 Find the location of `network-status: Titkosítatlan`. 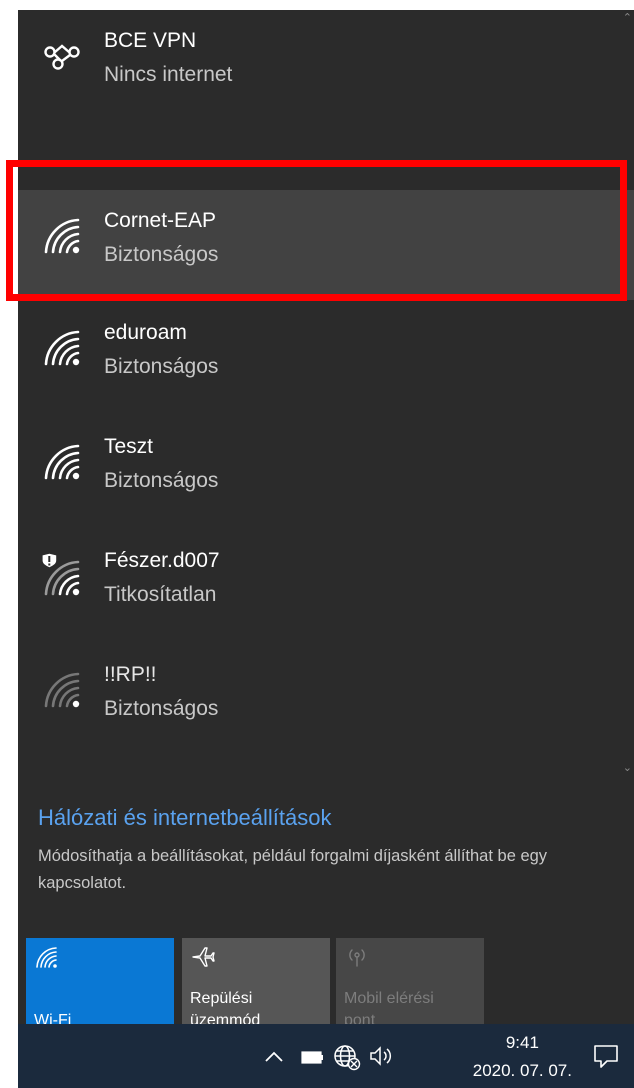

network-status: Titkosítatlan is located at coordinates (160, 594).